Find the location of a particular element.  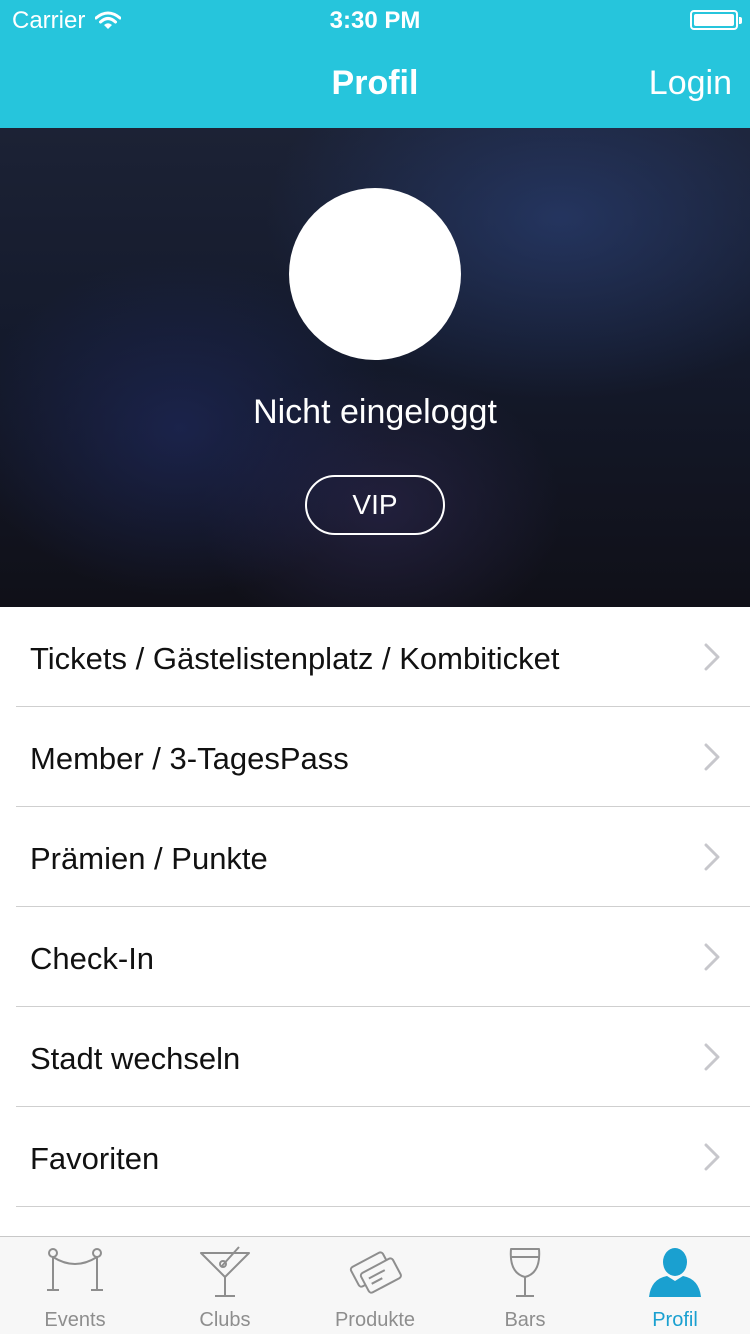

tab-produkte: Produkte is located at coordinates (375, 1285).